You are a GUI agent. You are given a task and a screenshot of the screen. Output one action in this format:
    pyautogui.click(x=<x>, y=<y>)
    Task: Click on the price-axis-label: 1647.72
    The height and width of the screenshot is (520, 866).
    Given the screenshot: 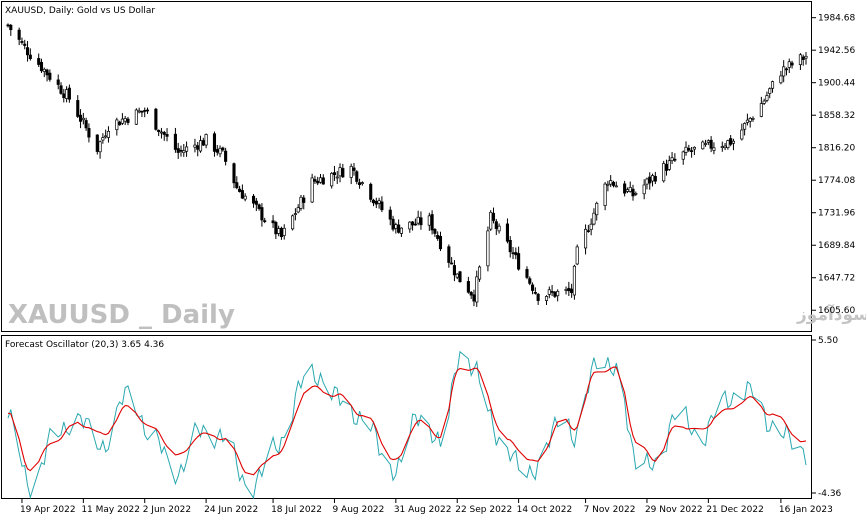 What is the action you would take?
    pyautogui.click(x=836, y=279)
    